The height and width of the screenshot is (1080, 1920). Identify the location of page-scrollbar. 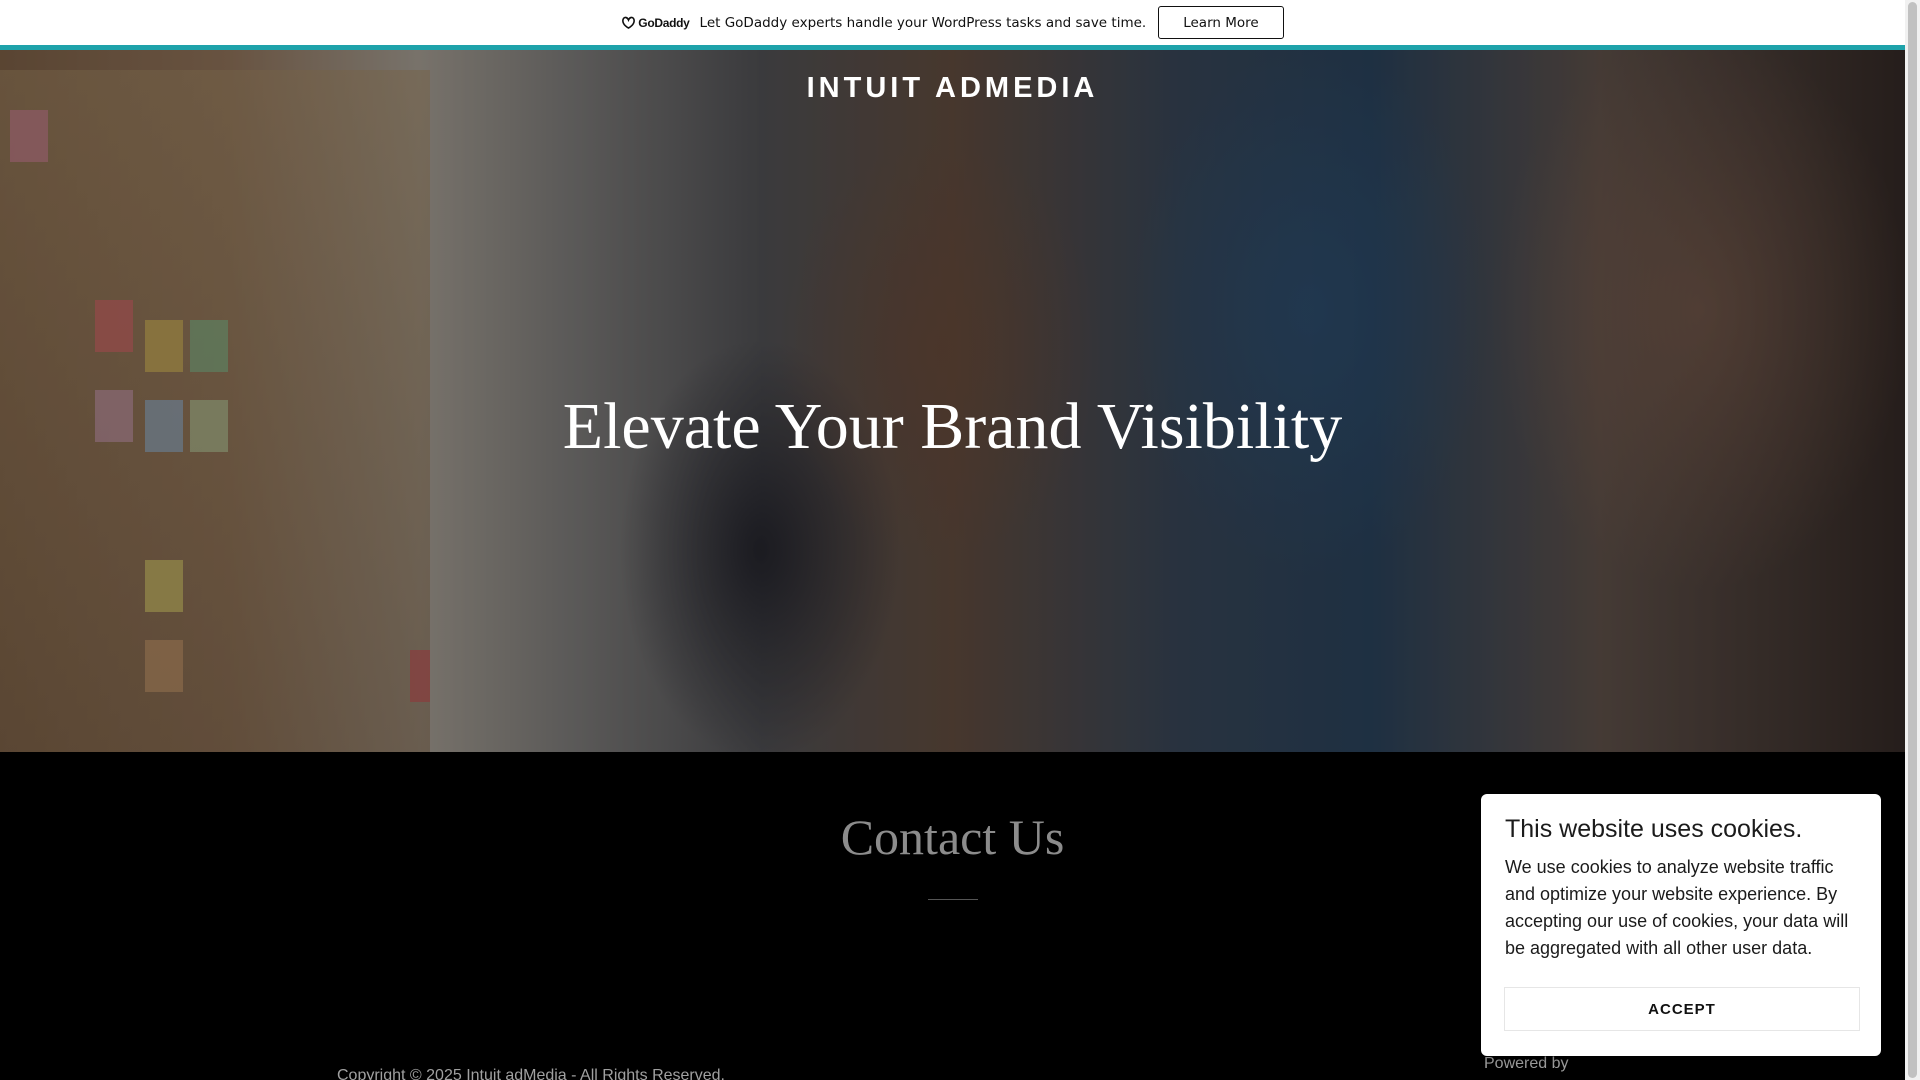
(1912, 540).